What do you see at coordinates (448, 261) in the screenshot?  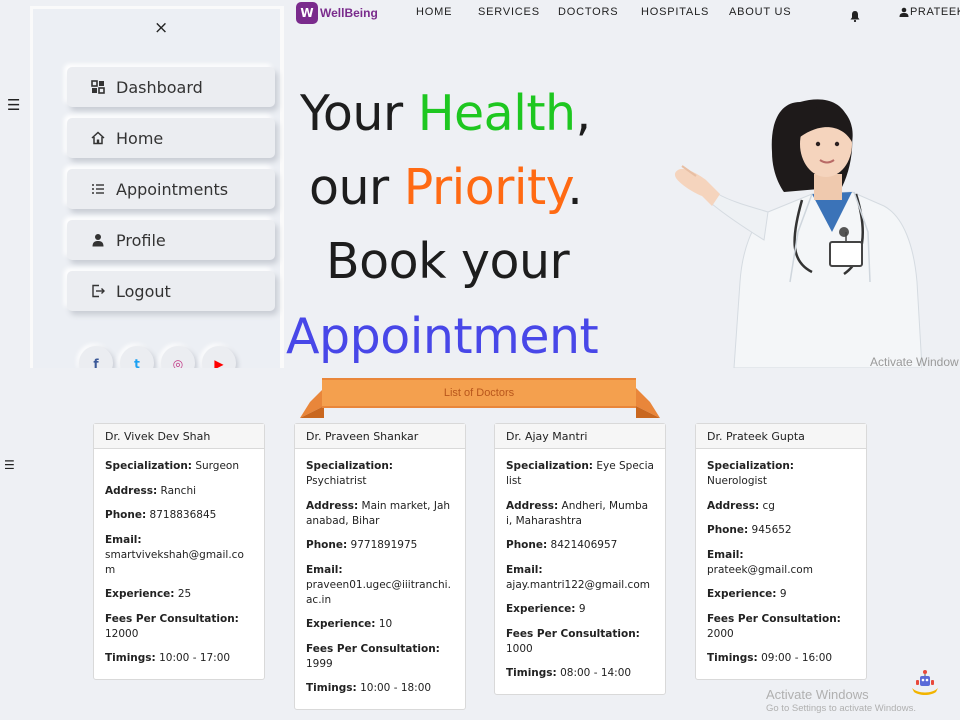 I see `hero-line-3: Book your` at bounding box center [448, 261].